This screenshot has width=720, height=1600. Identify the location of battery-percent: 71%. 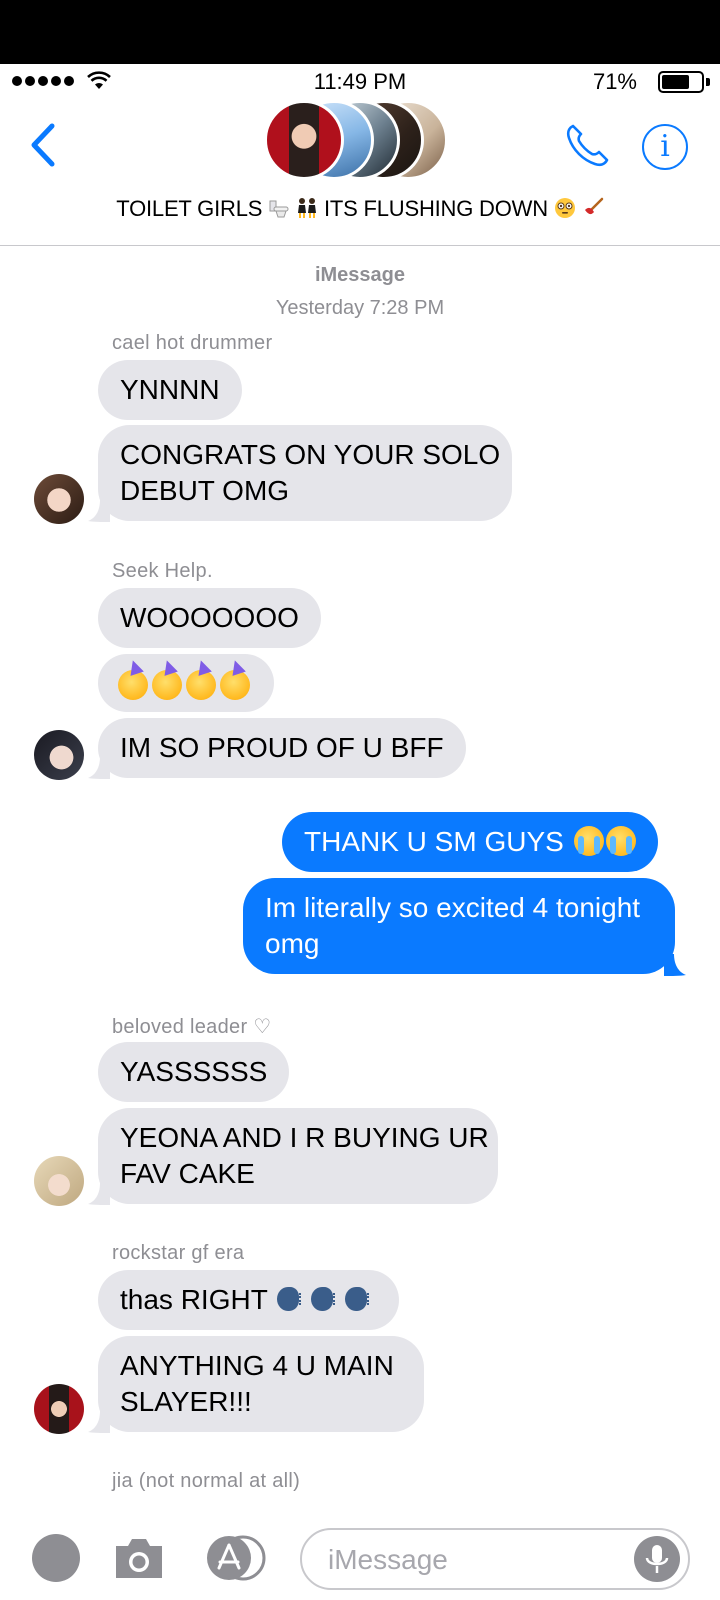
(614, 81).